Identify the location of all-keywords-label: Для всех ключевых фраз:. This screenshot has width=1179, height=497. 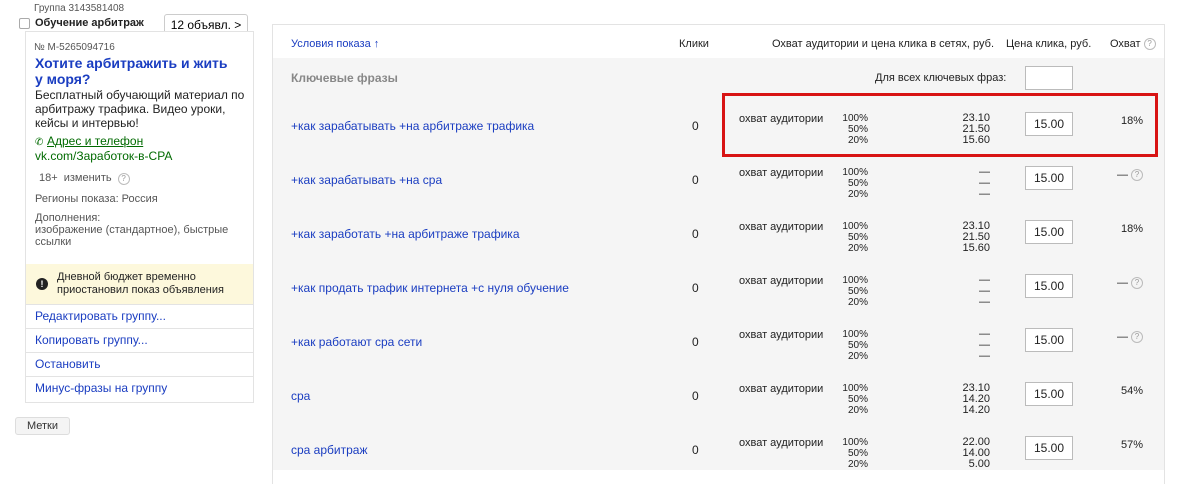
(941, 78).